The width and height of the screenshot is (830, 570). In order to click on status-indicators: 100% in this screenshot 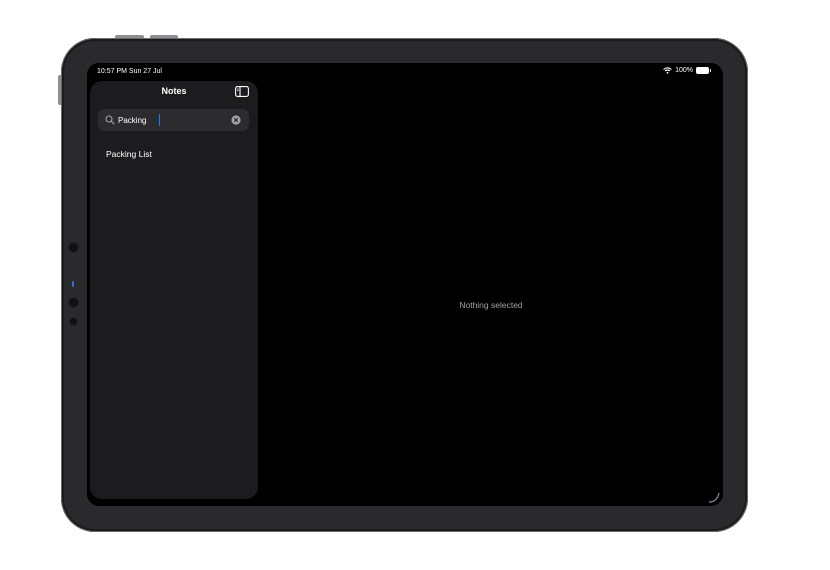, I will do `click(687, 70)`.